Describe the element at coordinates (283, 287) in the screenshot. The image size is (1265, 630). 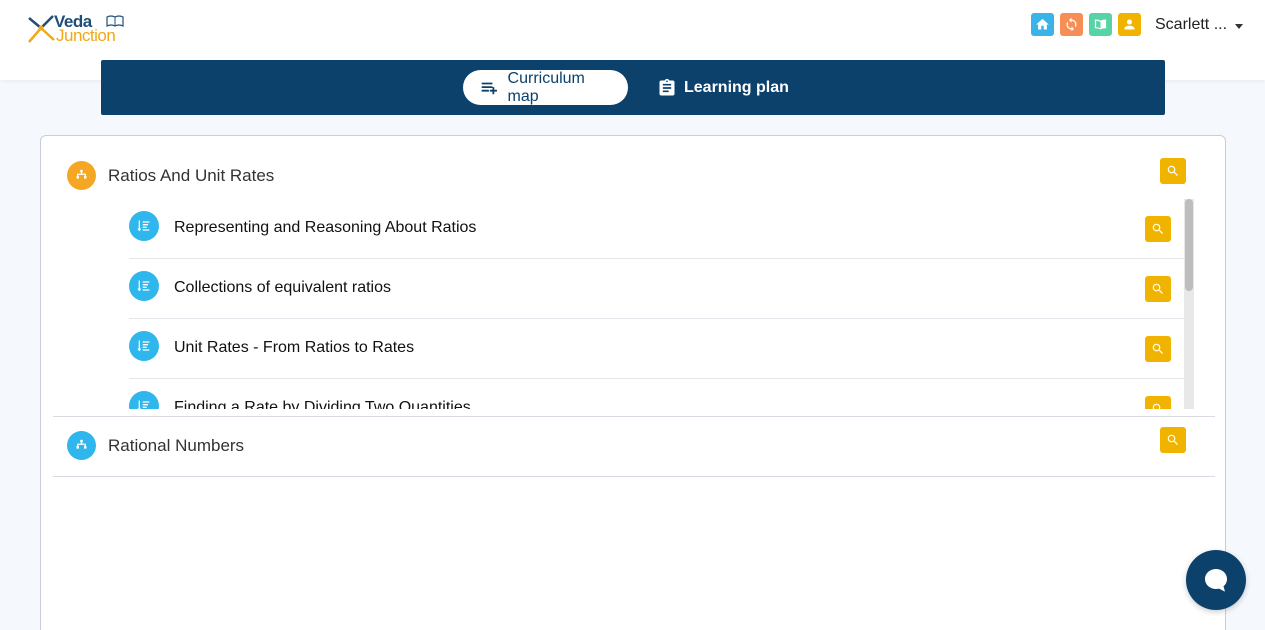
I see `lesson-title: Collections of equivalent ratios` at that location.